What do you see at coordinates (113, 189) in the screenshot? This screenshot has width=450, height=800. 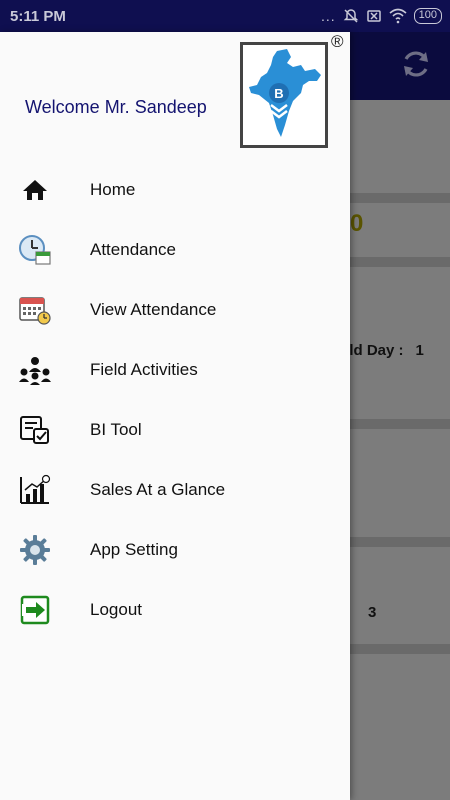 I see `menu-item-label: Home` at bounding box center [113, 189].